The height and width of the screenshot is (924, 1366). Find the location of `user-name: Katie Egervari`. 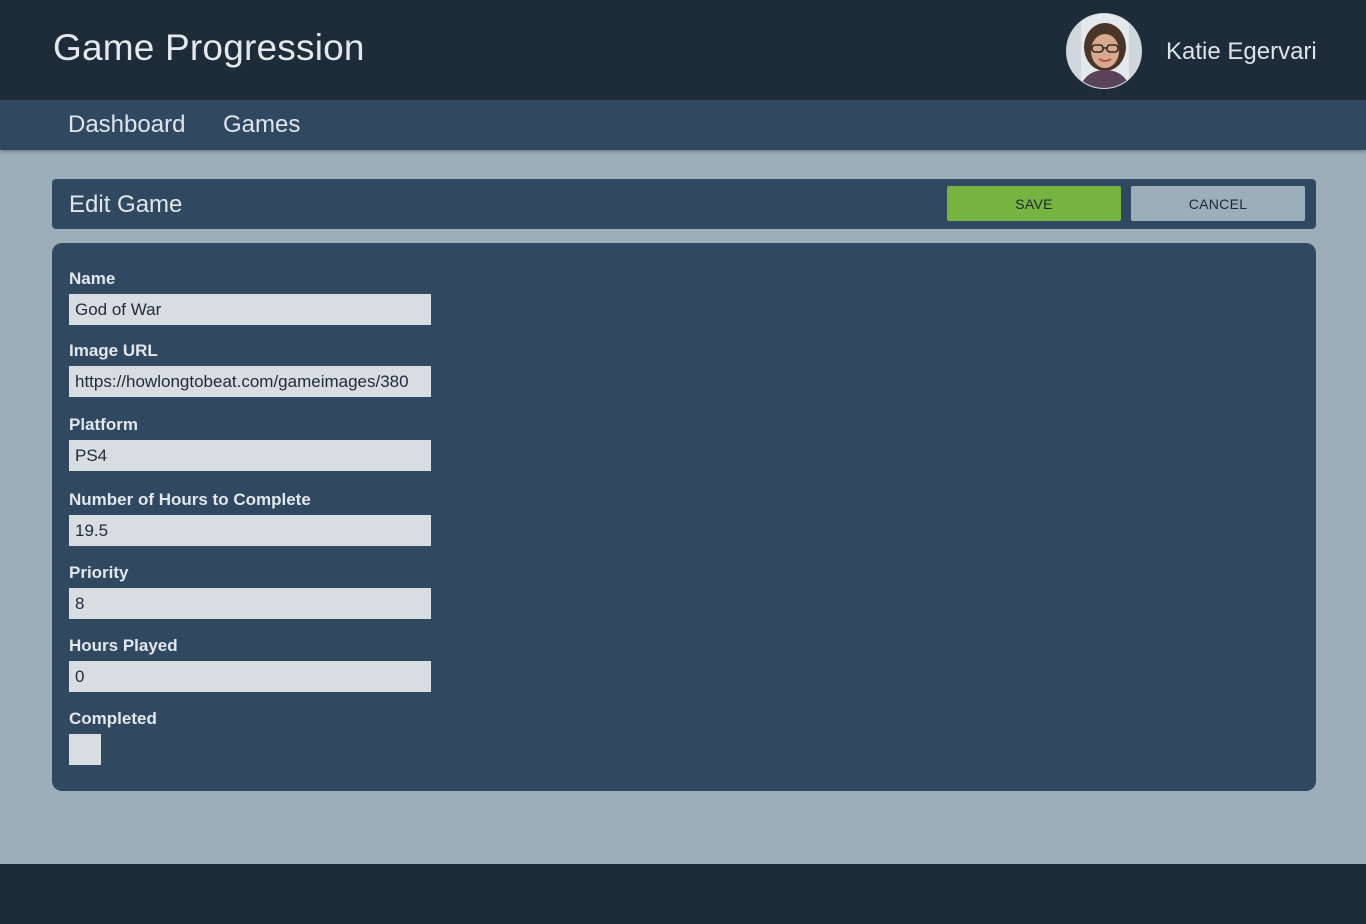

user-name: Katie Egervari is located at coordinates (1241, 51).